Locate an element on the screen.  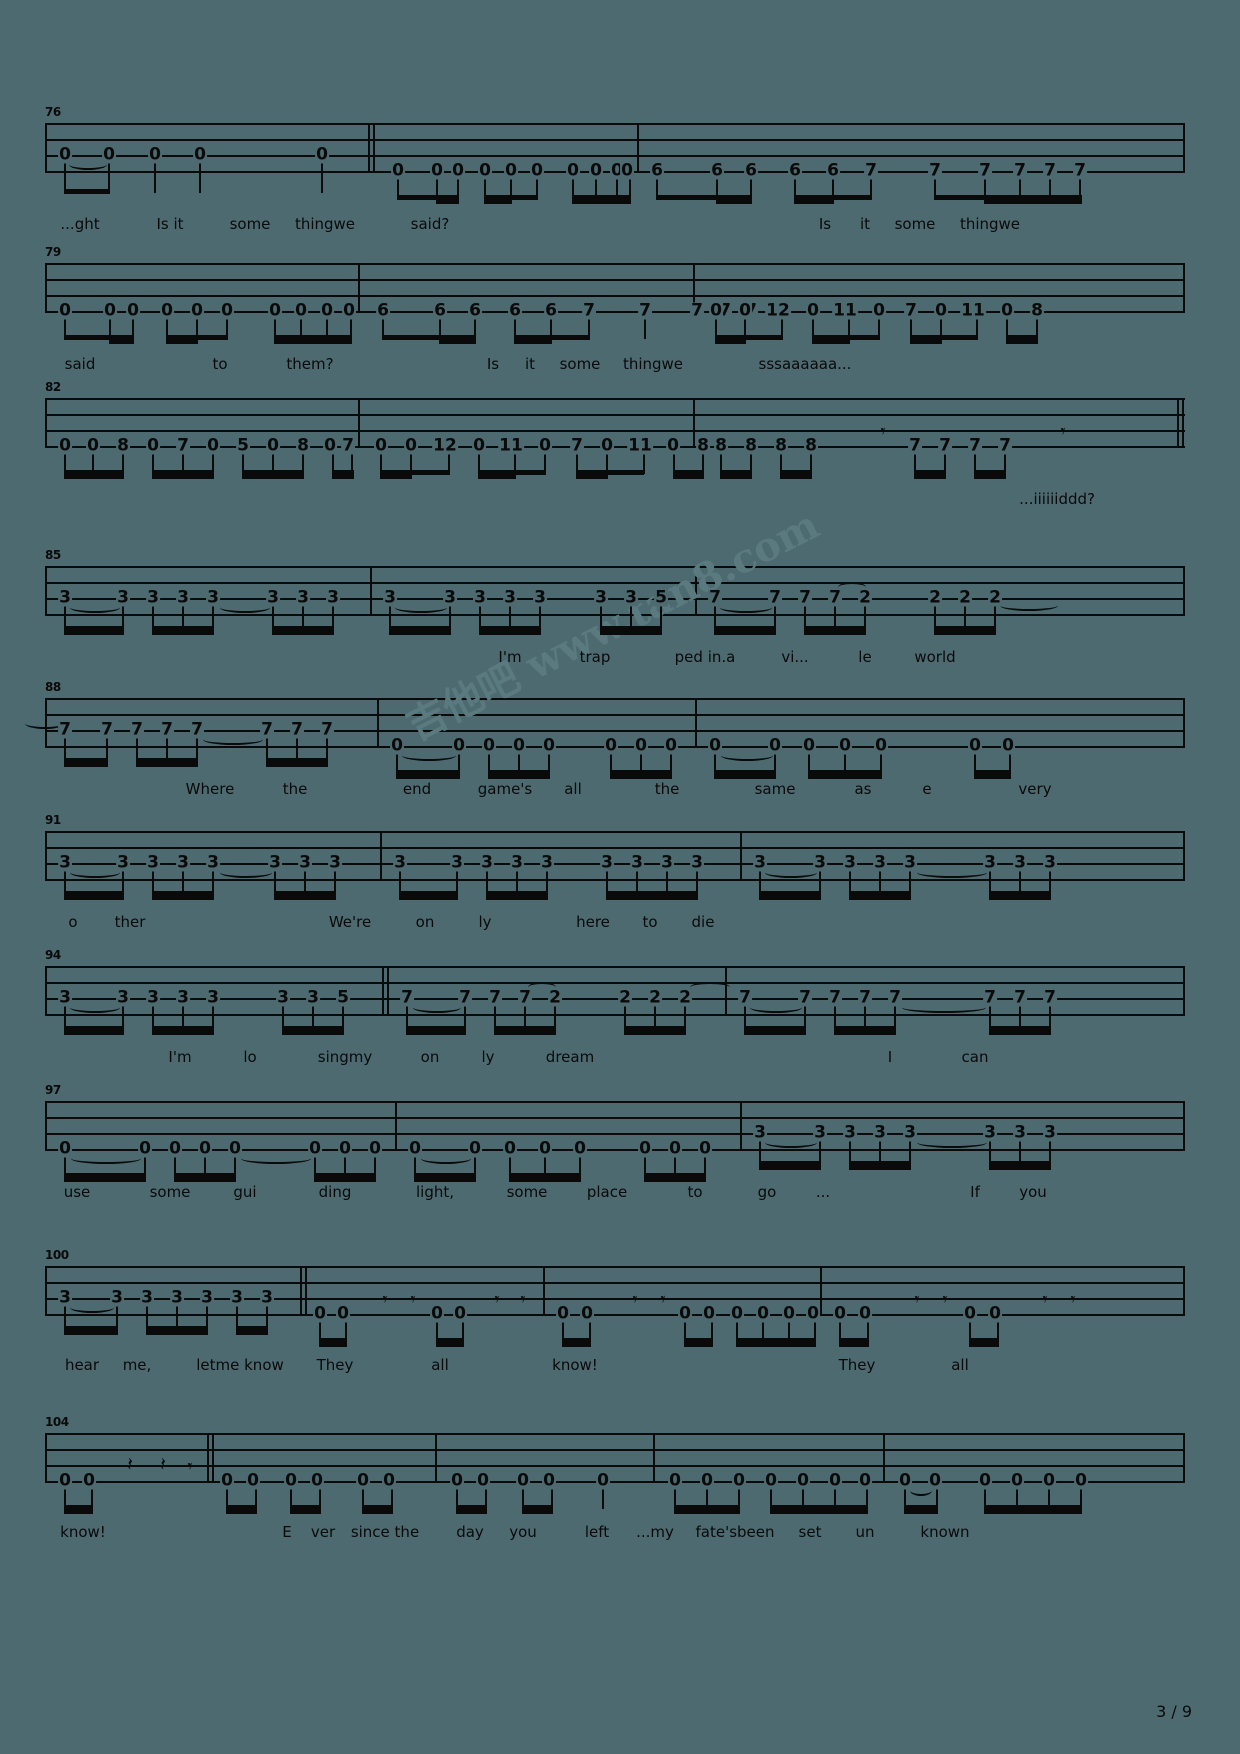
lyric: o is located at coordinates (73, 922).